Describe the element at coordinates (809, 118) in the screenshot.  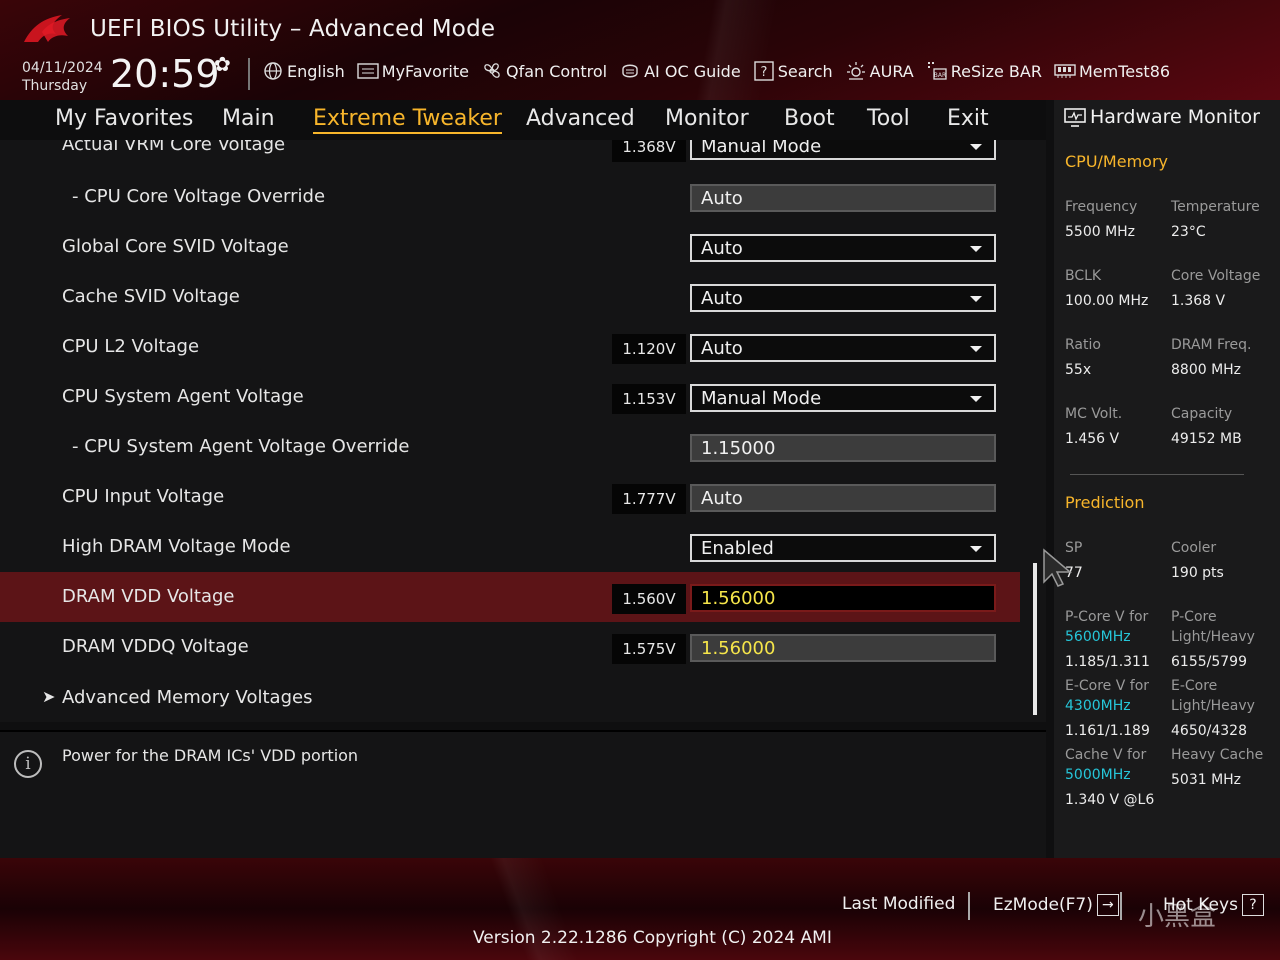
I see `tab-boot: Boot` at that location.